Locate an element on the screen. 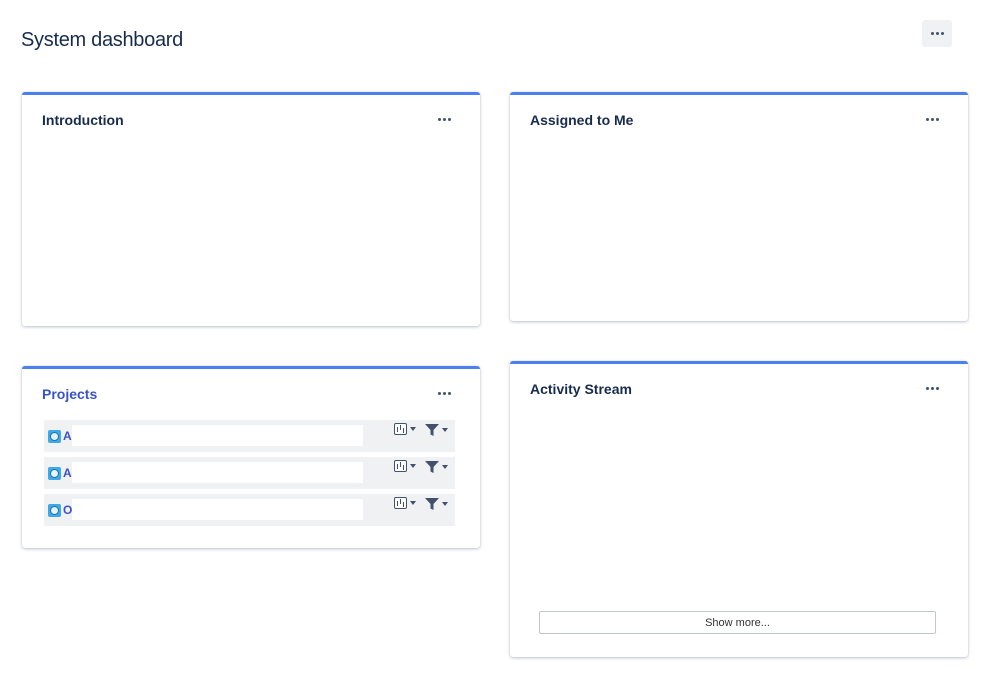  gadget-title: Assigned to Me is located at coordinates (582, 120).